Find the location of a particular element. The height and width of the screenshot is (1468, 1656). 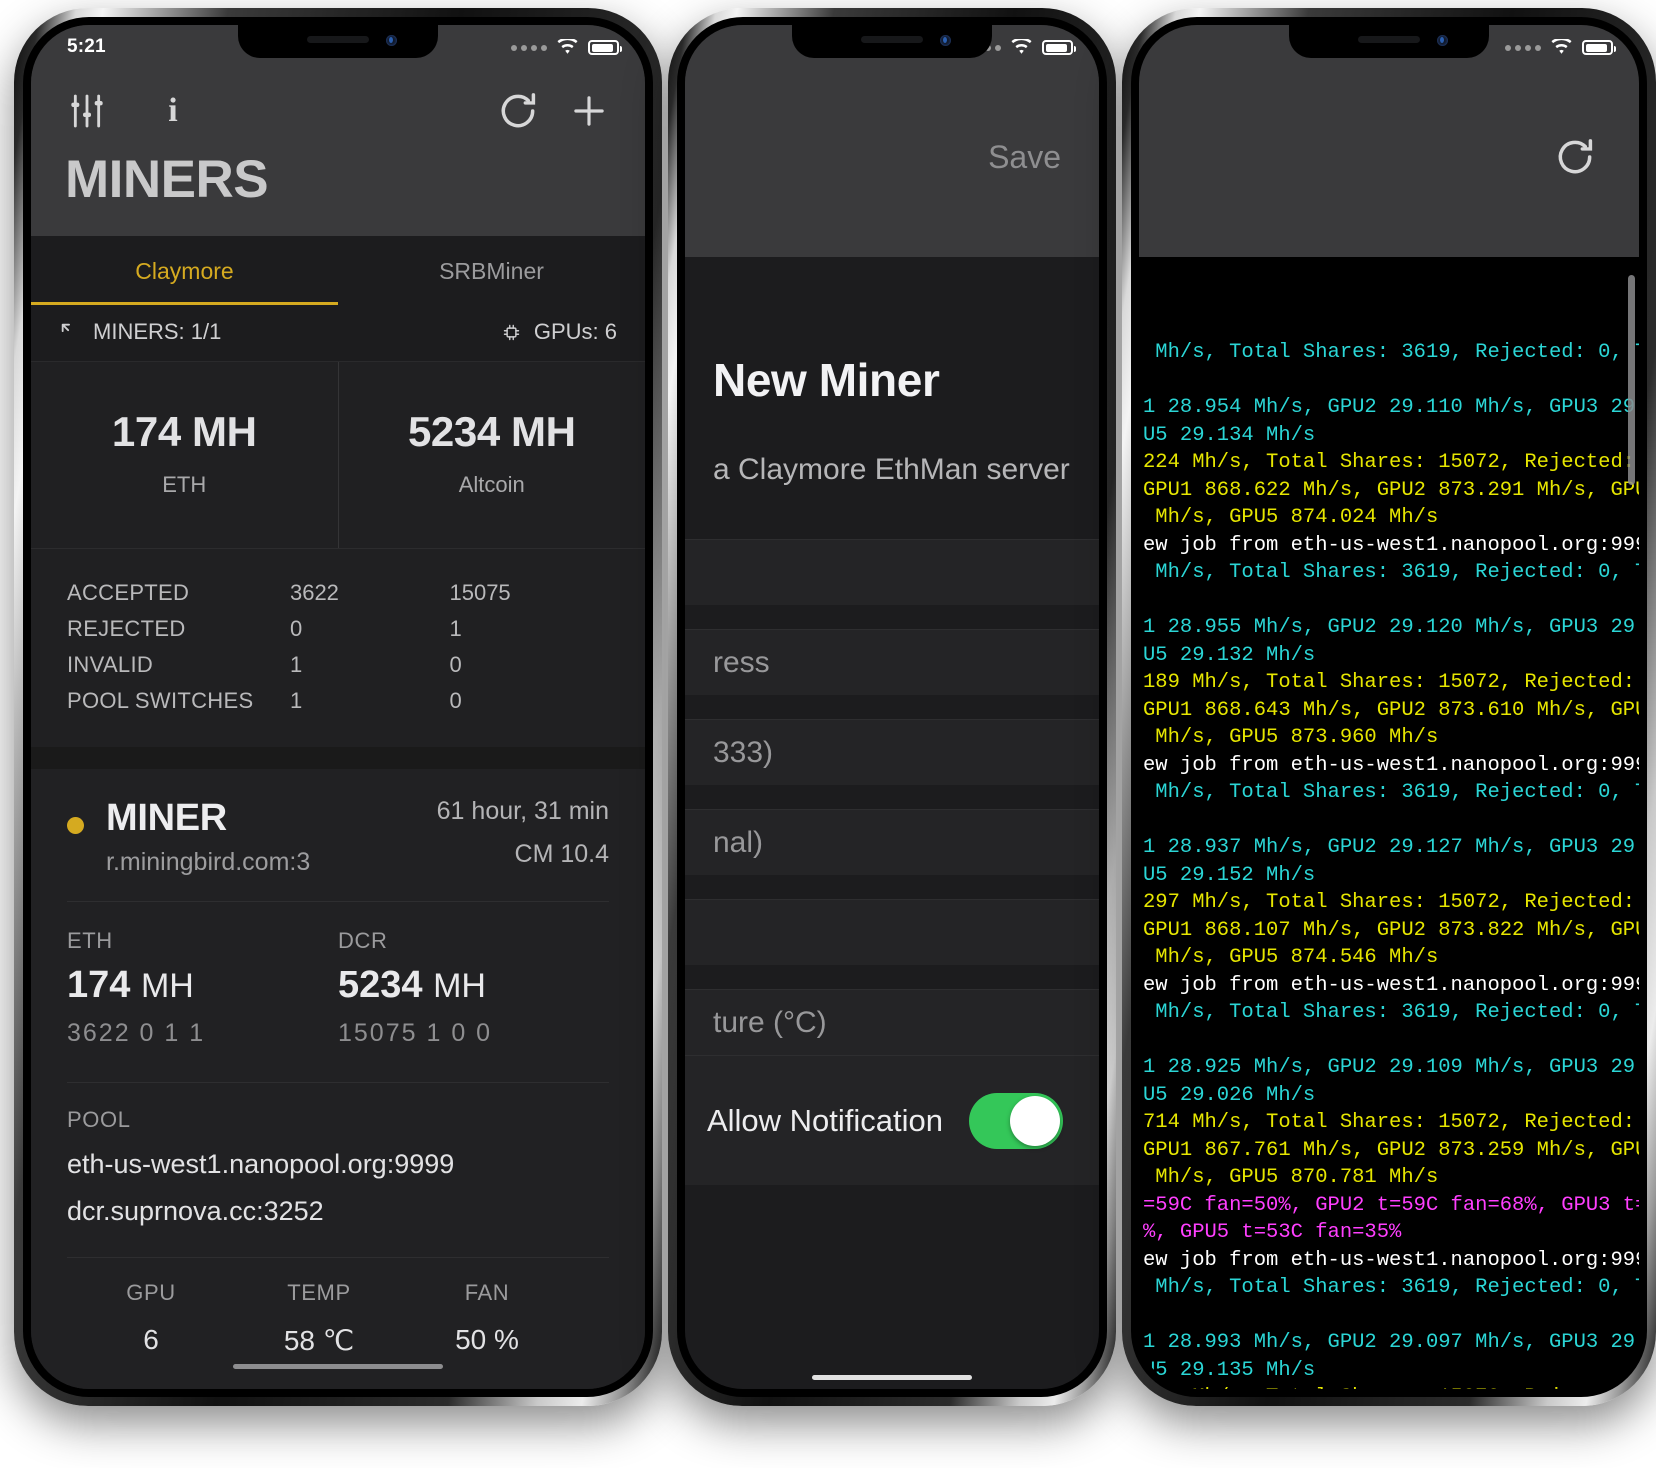

sliders-icon is located at coordinates (87, 111).